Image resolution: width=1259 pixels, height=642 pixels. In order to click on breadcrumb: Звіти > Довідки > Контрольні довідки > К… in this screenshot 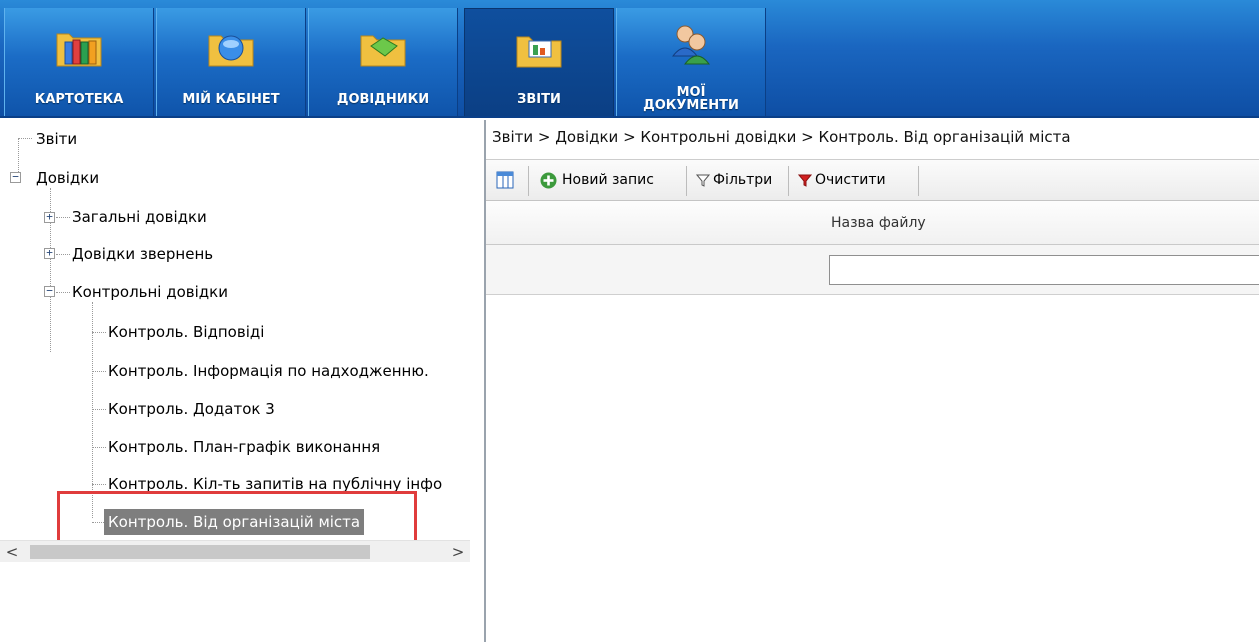, I will do `click(781, 137)`.